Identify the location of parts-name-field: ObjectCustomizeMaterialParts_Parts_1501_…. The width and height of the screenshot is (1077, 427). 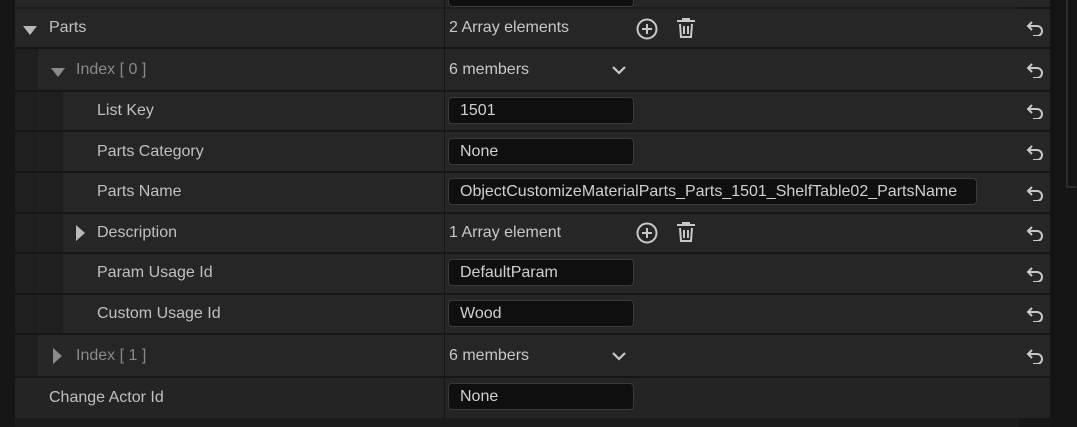
(712, 191).